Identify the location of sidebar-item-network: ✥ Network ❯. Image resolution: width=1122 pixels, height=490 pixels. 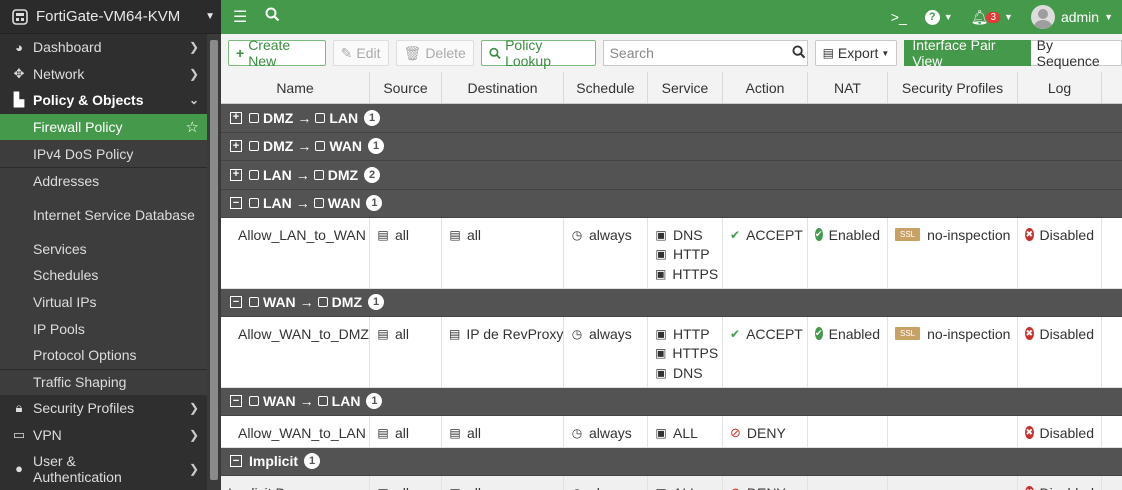
(103, 74).